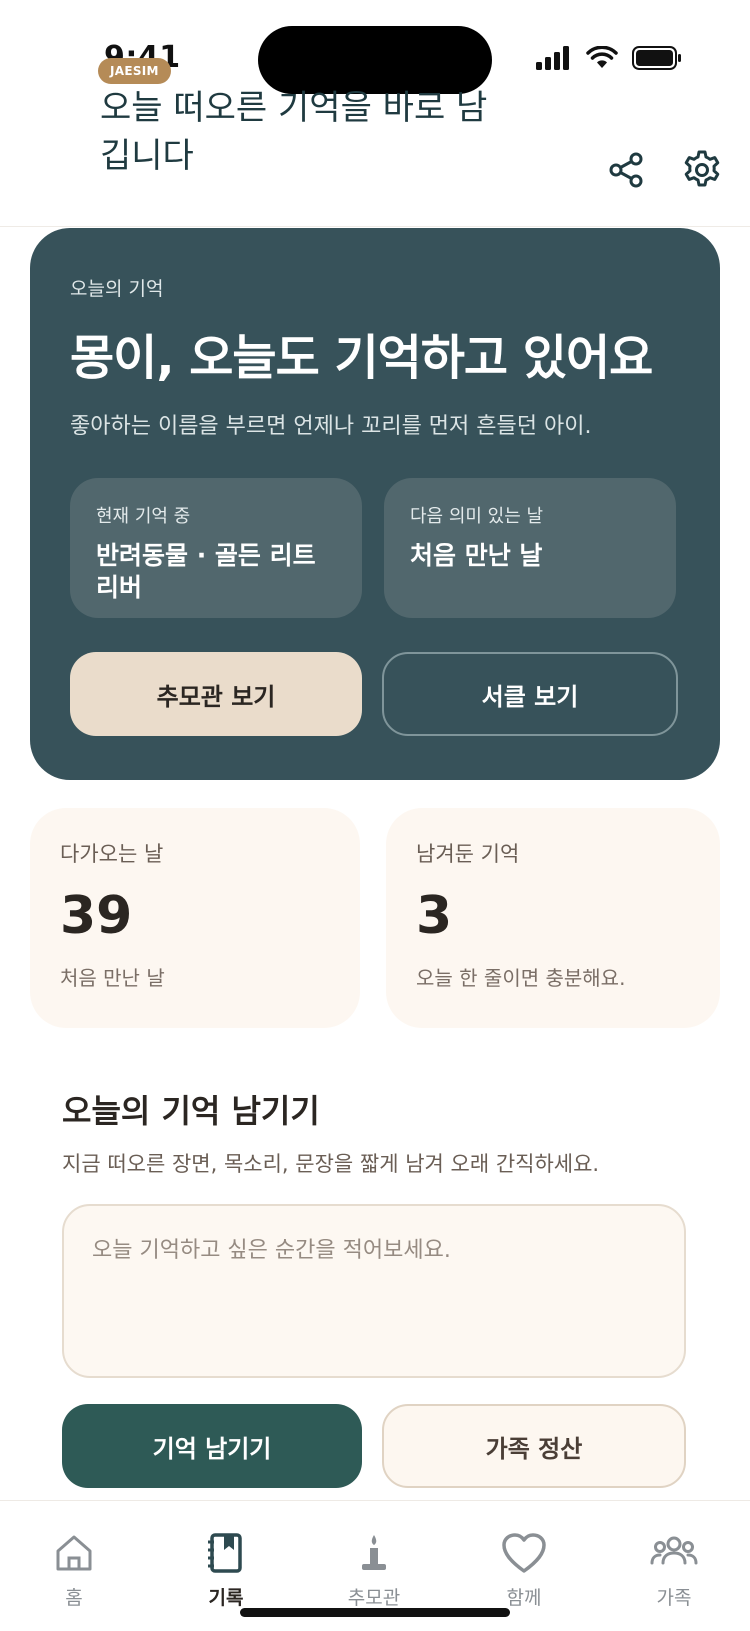  What do you see at coordinates (521, 978) in the screenshot?
I see `stat-sub: 오늘 한 줄이면 충분해요.` at bounding box center [521, 978].